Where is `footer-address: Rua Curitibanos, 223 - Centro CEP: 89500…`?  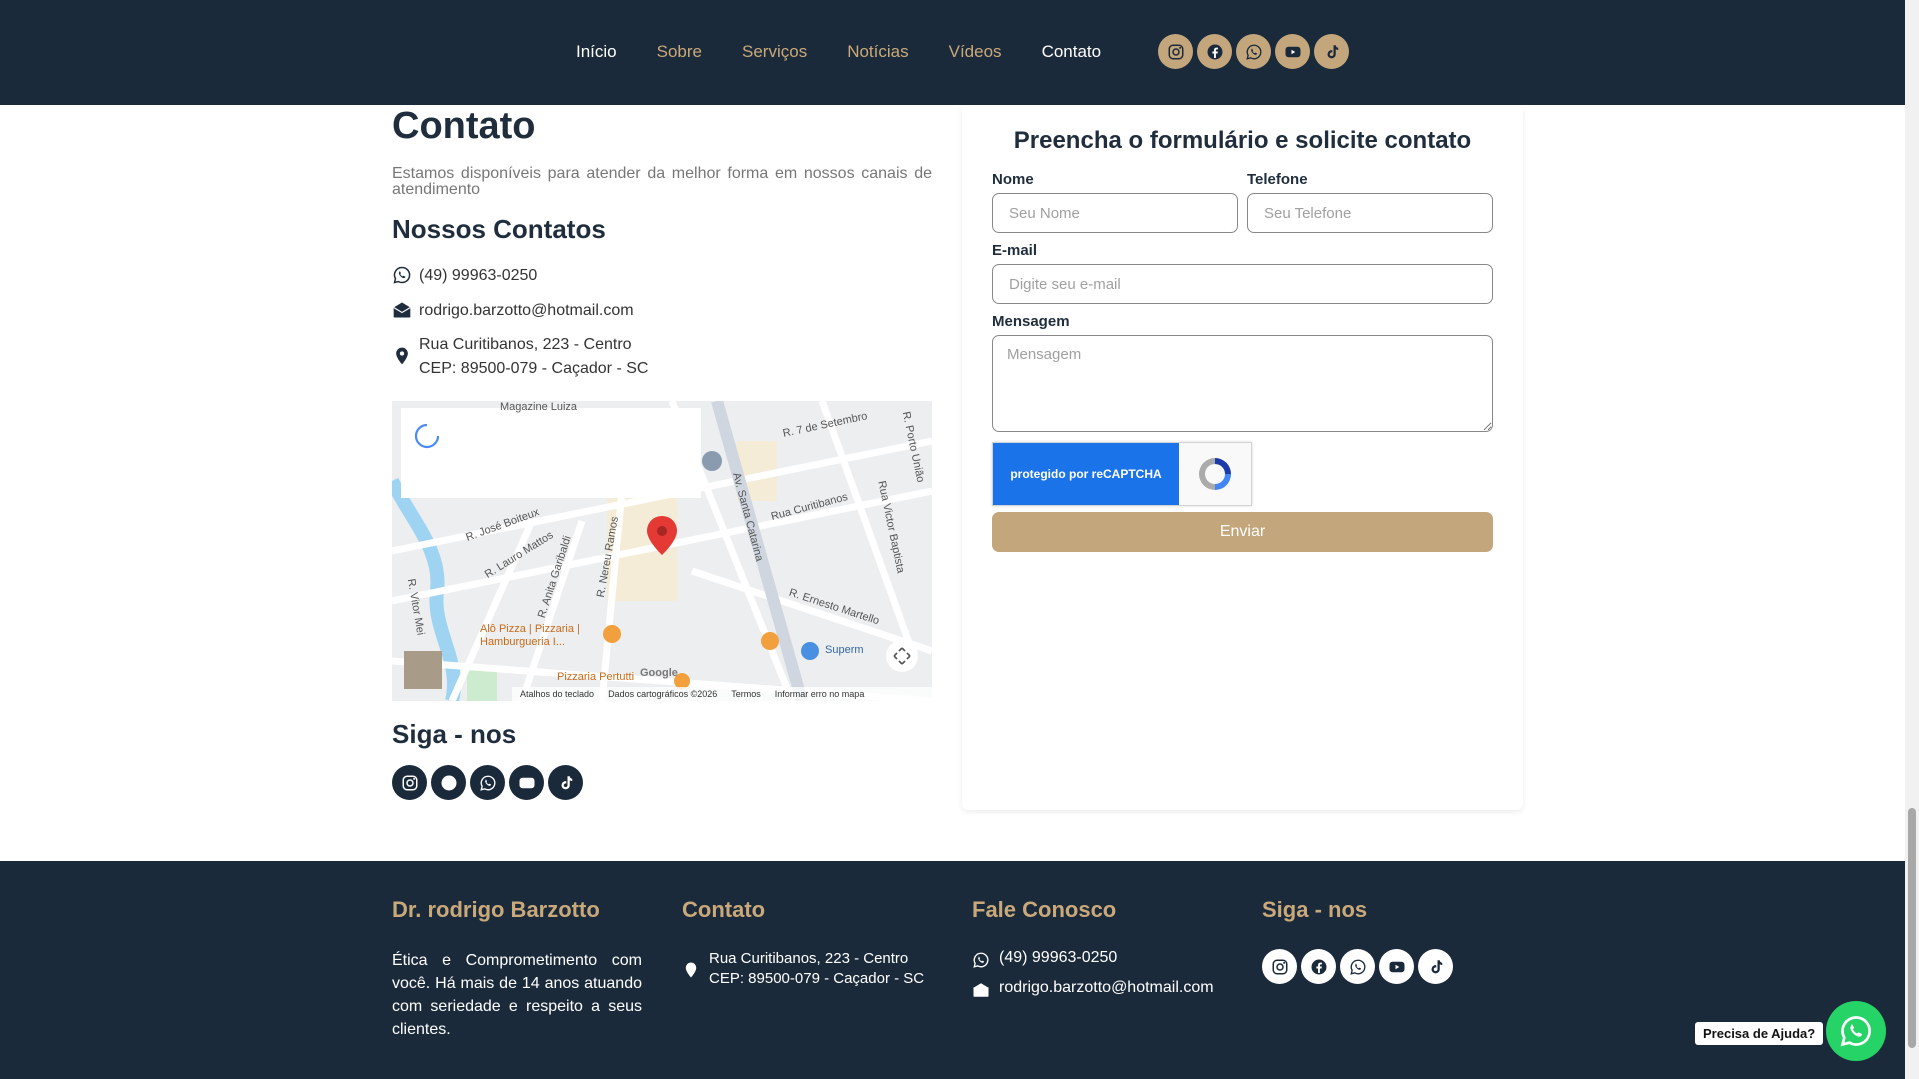
footer-address: Rua Curitibanos, 223 - Centro CEP: 89500… is located at coordinates (803, 969).